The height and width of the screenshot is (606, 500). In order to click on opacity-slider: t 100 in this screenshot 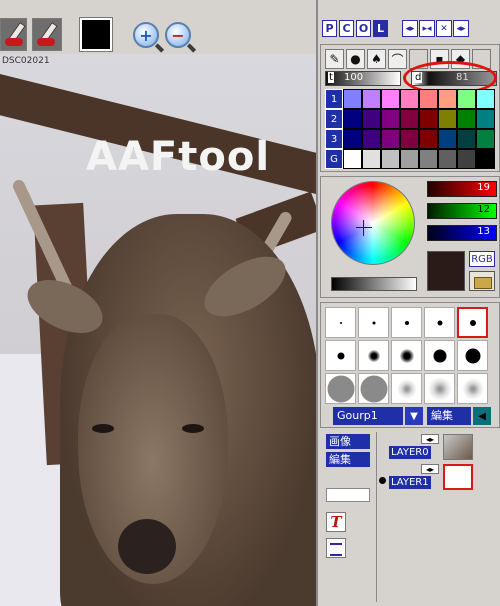, I will do `click(363, 78)`.